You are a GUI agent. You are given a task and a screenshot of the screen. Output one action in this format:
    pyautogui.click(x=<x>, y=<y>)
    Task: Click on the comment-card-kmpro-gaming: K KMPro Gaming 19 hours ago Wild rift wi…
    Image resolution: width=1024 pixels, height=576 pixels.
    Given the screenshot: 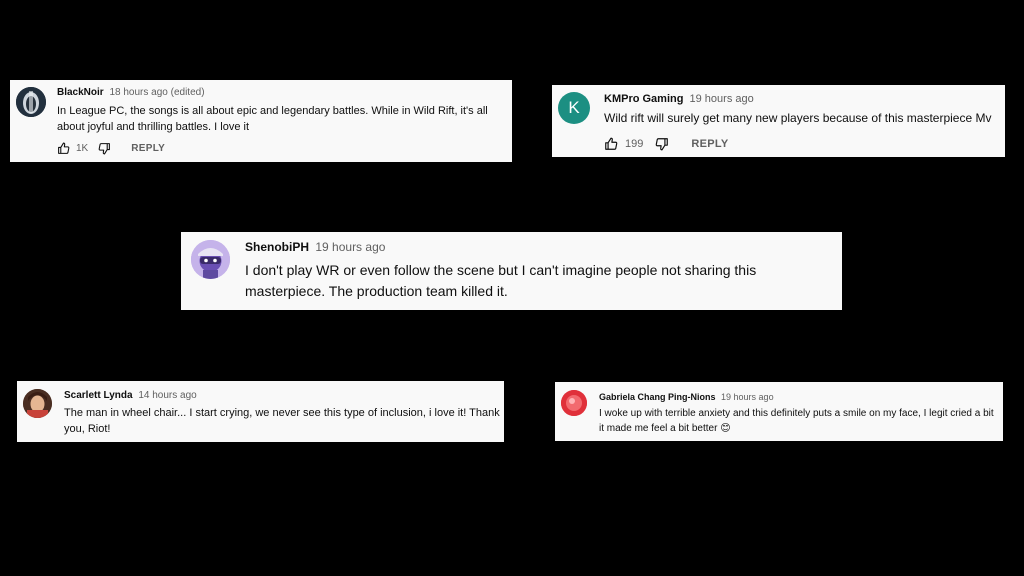 What is the action you would take?
    pyautogui.click(x=778, y=121)
    